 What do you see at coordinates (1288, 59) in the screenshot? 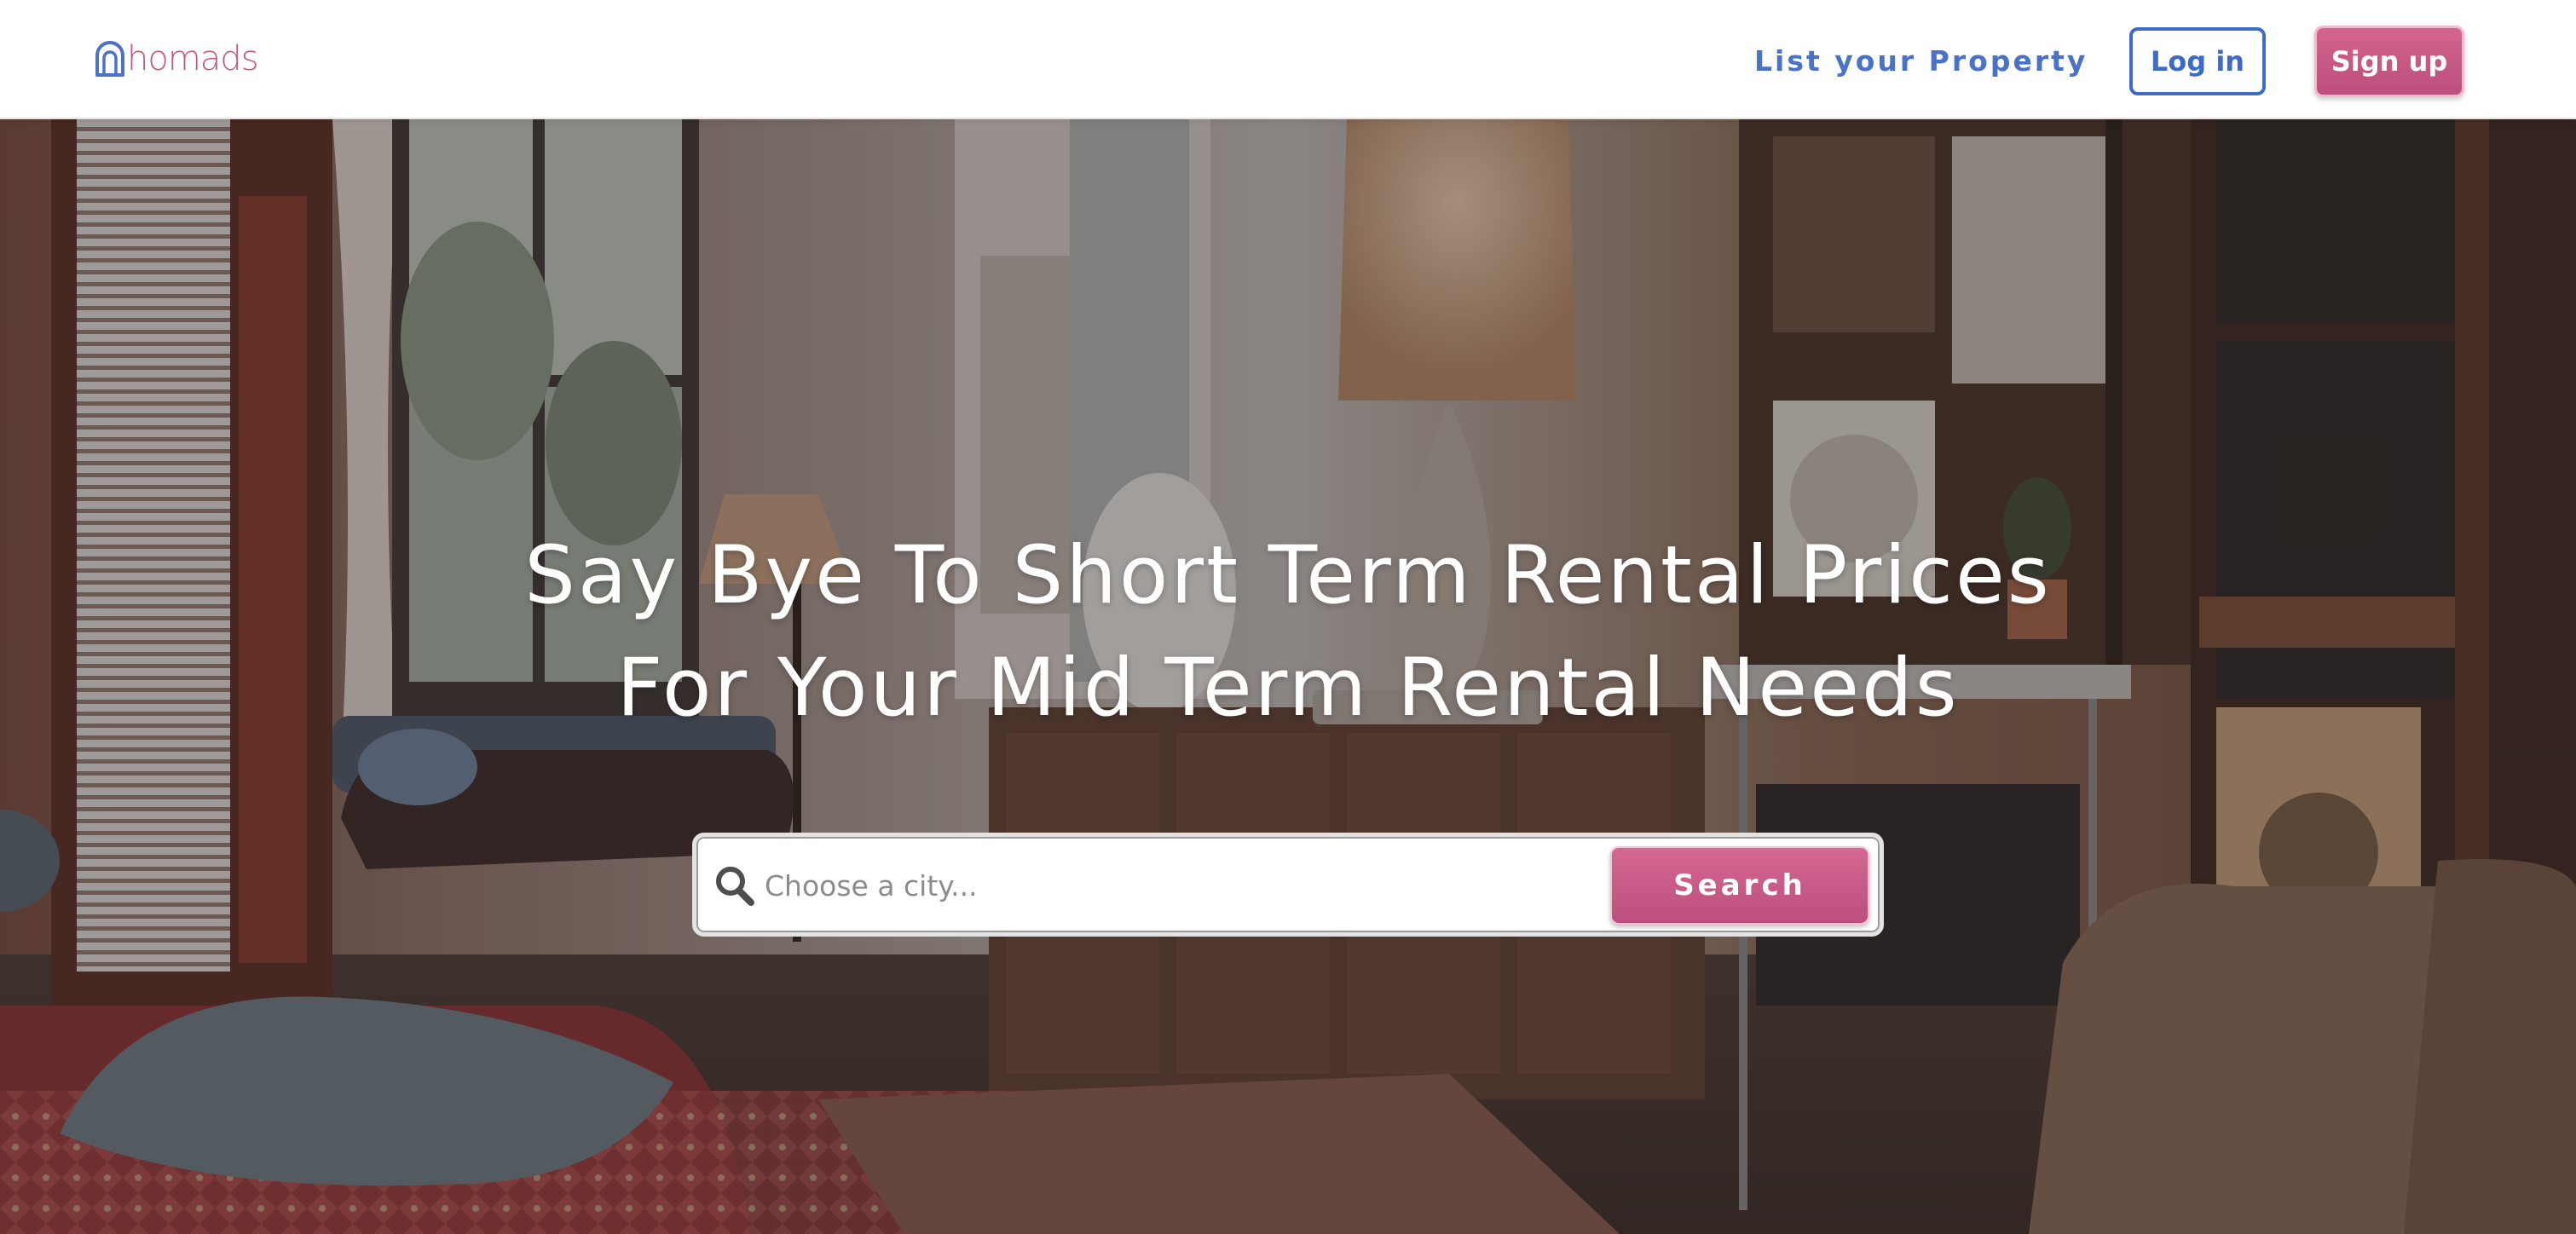
I see `top-navbar: homads List your Property Log in Sign up` at bounding box center [1288, 59].